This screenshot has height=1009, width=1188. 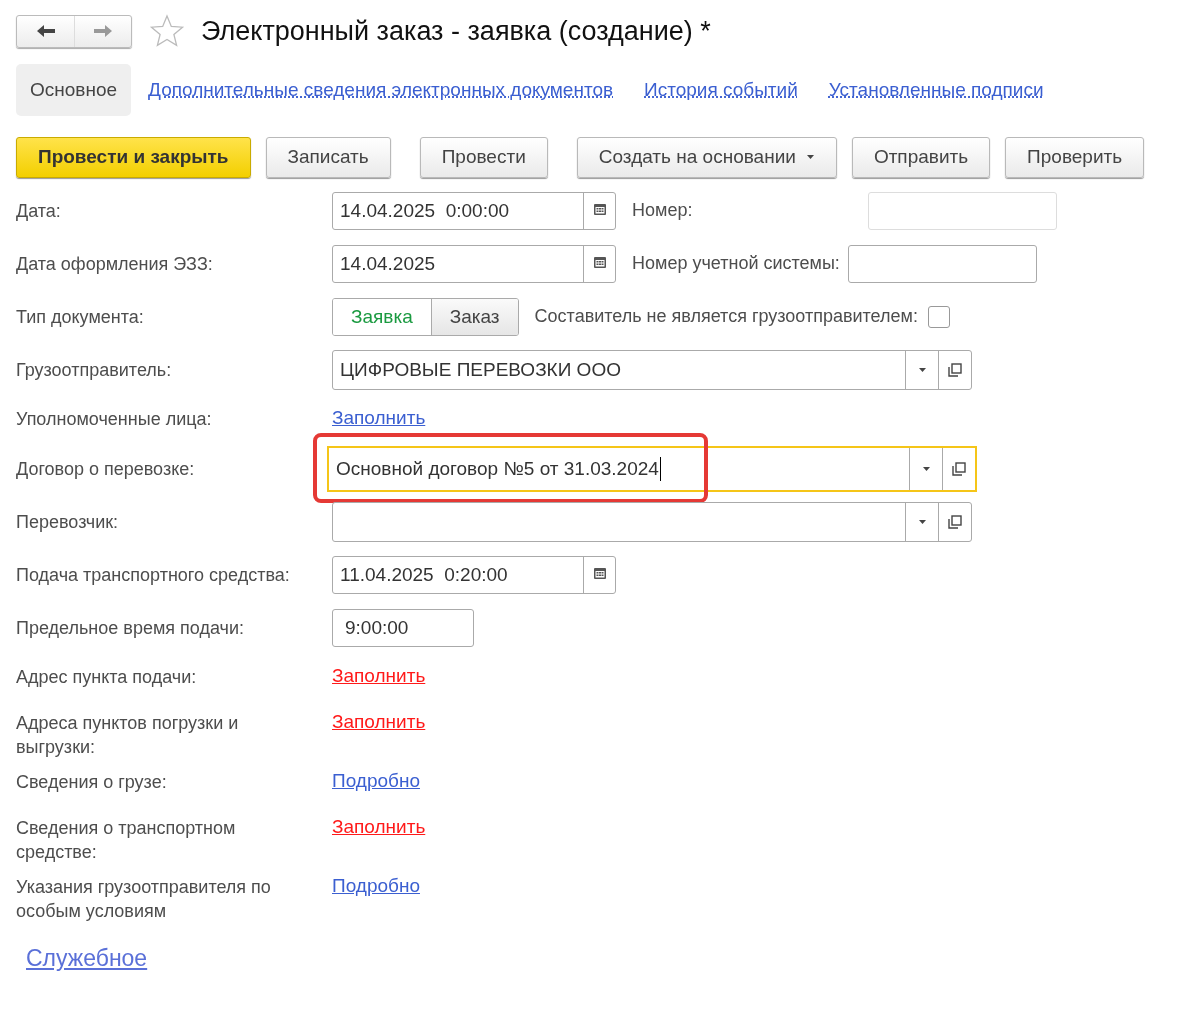 What do you see at coordinates (474, 210) in the screenshot?
I see `date-field: 14.04.2025 0:00:00` at bounding box center [474, 210].